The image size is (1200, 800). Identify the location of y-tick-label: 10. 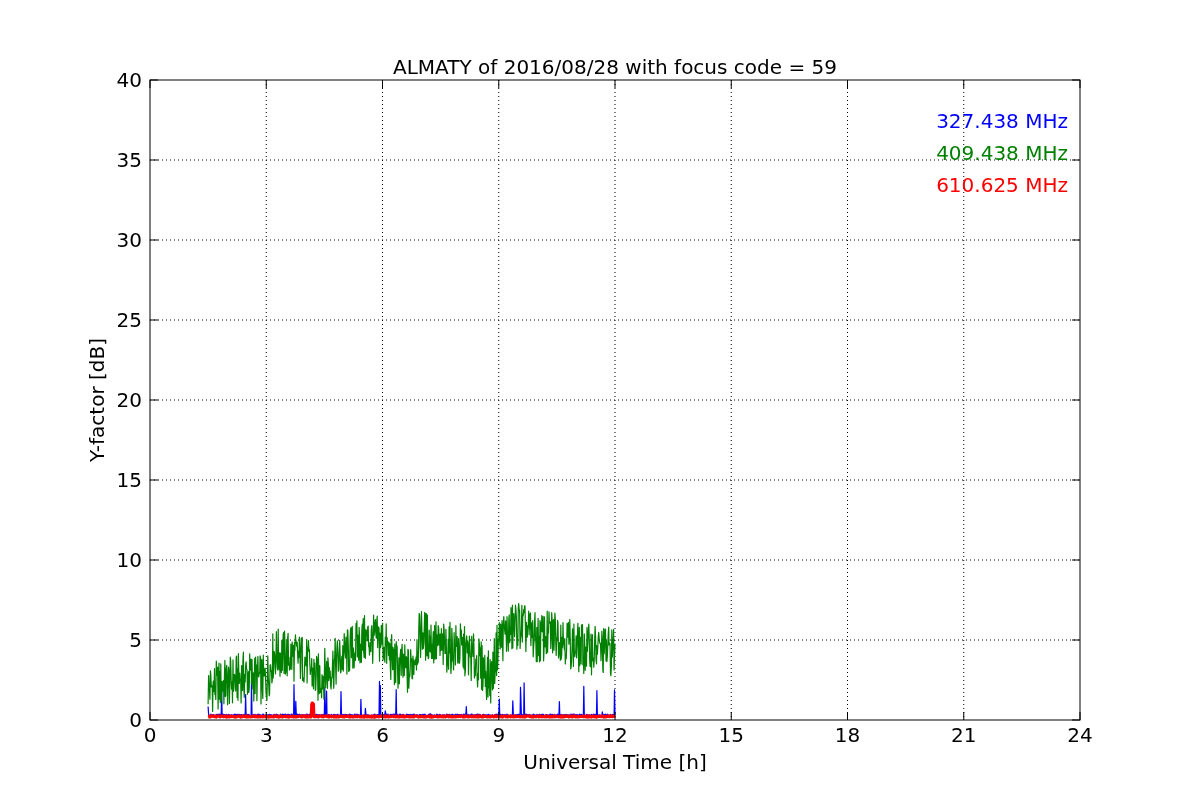
(129, 560).